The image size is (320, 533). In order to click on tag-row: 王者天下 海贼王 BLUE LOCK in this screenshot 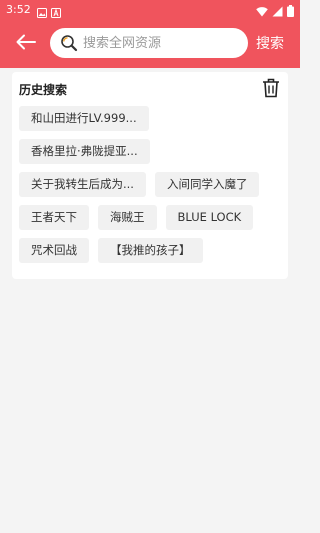, I will do `click(150, 217)`.